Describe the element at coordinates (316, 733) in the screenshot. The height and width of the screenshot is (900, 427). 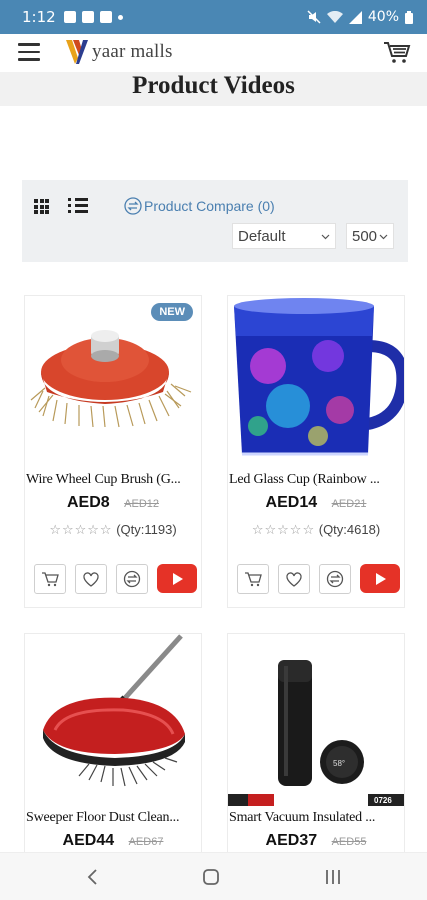
I see `vacuum-flask-image: 58° 0726` at that location.